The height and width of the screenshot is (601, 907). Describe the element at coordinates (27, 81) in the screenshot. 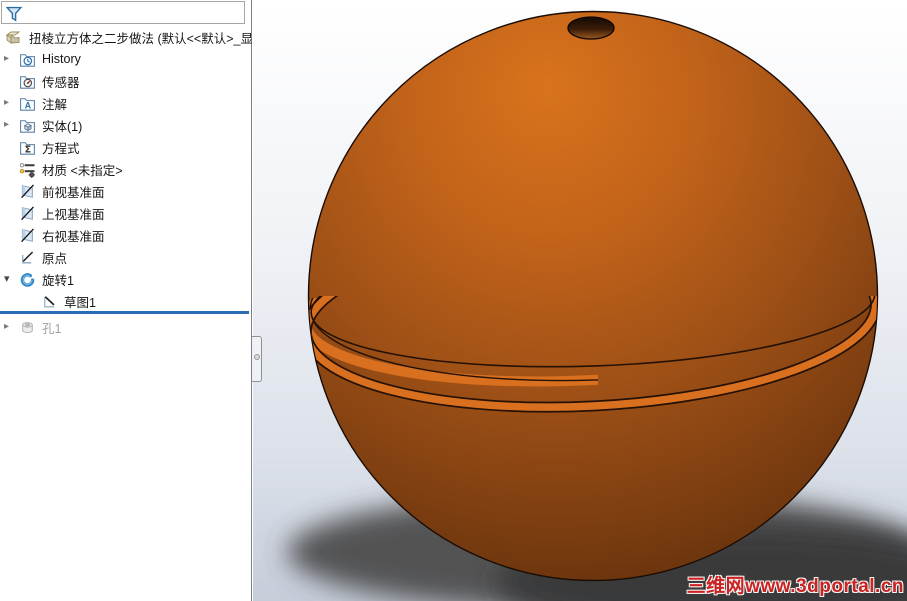

I see `sensors-folder-icon` at that location.